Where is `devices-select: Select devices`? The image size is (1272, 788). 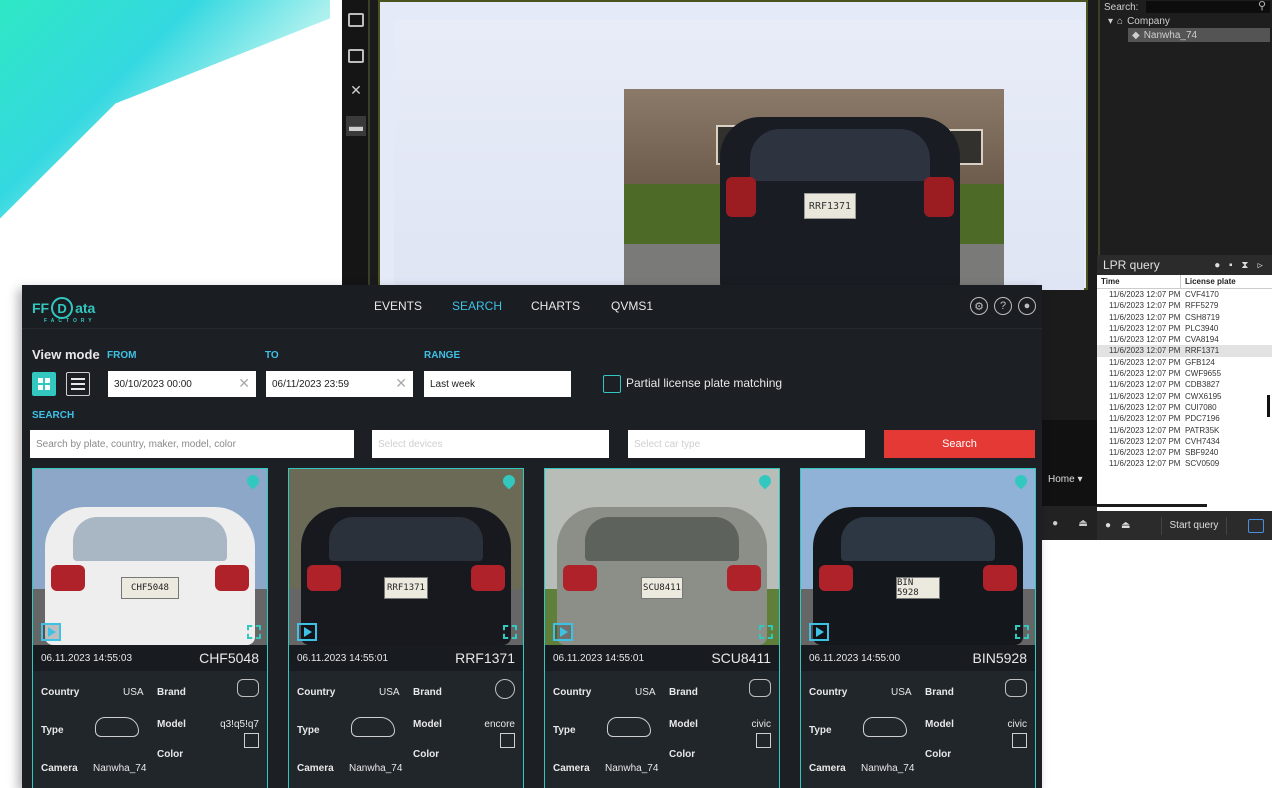
devices-select: Select devices is located at coordinates (490, 444).